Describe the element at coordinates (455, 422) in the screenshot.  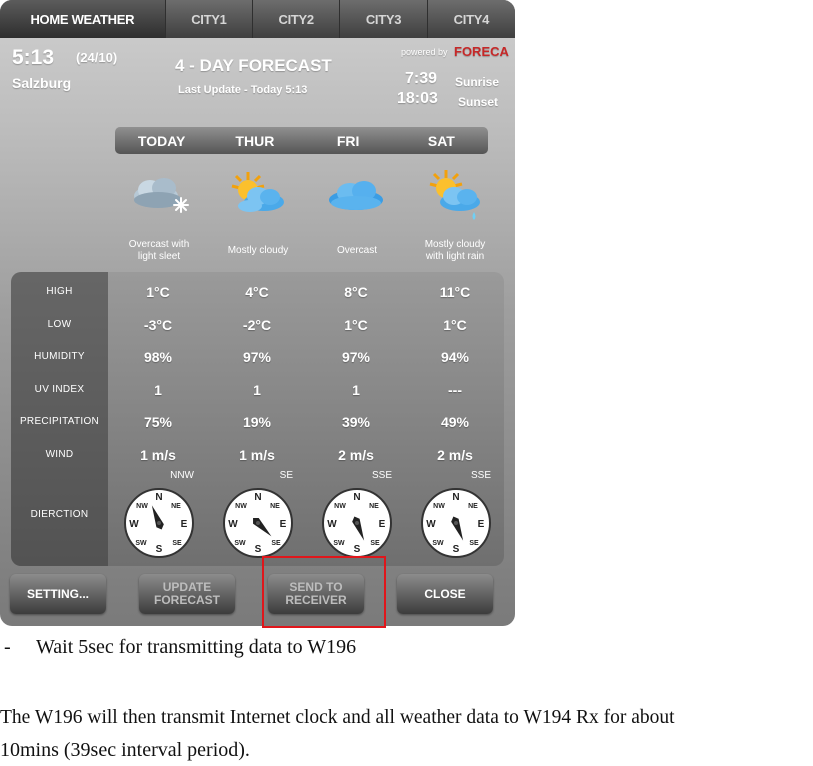
I see `cell-precip-sat: 49%` at that location.